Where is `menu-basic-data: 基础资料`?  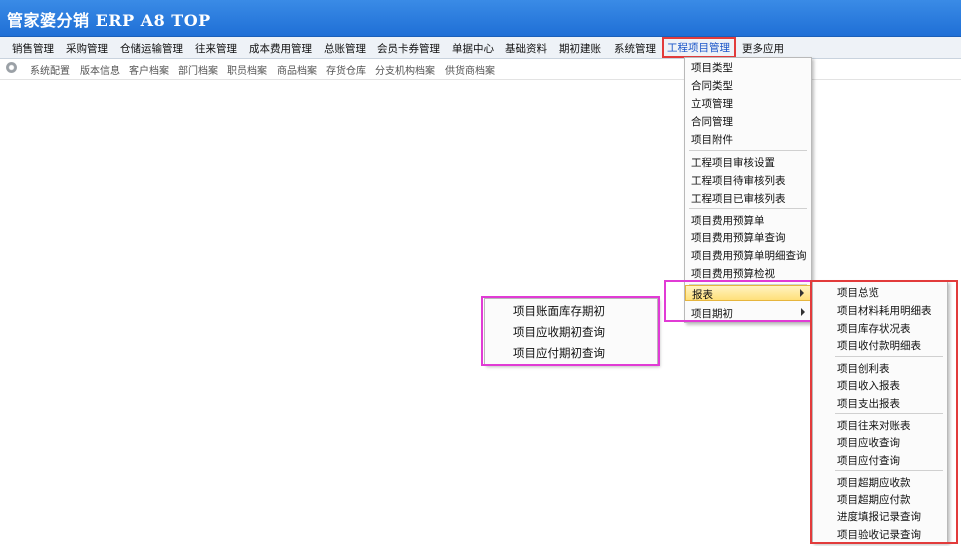
menu-basic-data: 基础资料 is located at coordinates (526, 48).